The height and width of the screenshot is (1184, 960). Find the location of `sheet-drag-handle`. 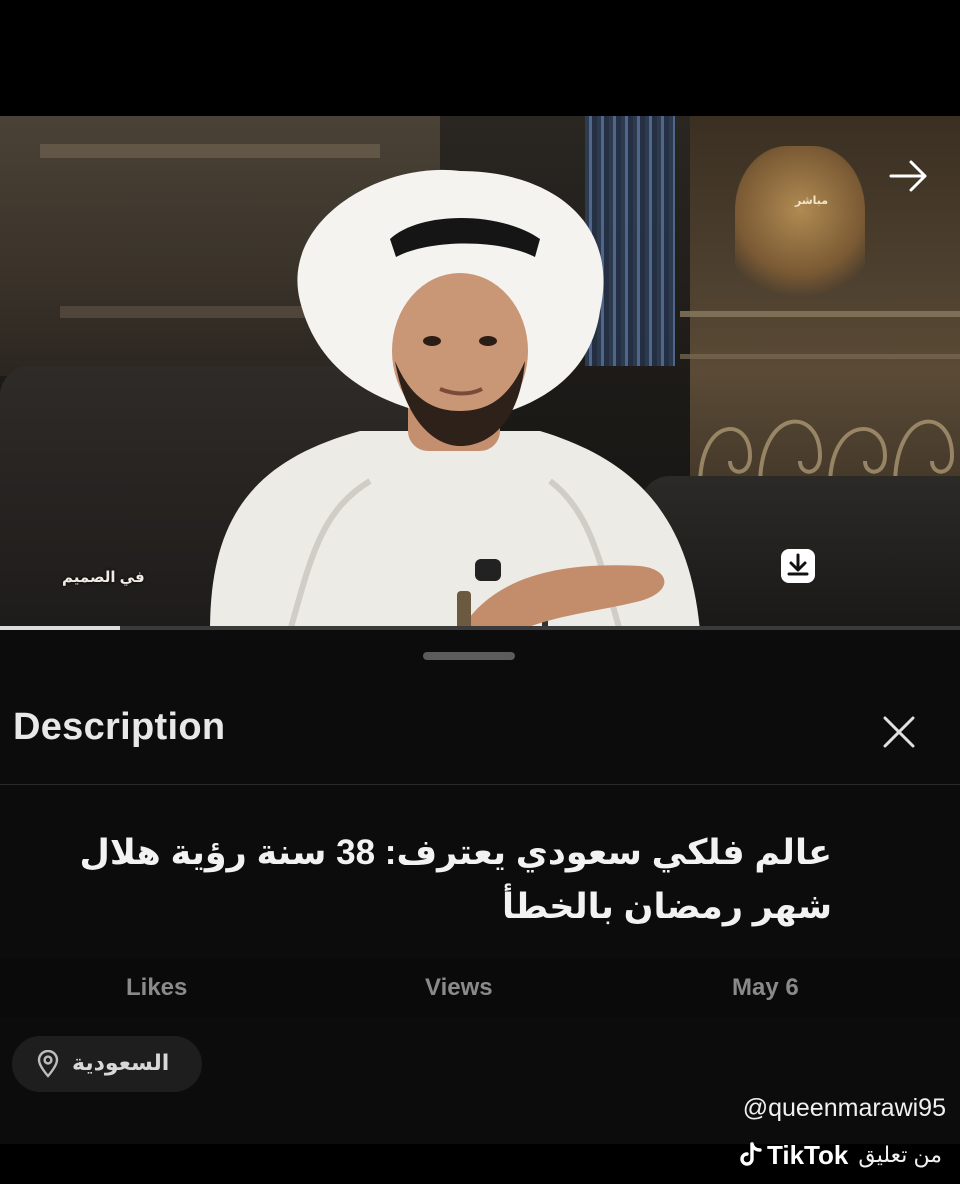

sheet-drag-handle is located at coordinates (469, 656).